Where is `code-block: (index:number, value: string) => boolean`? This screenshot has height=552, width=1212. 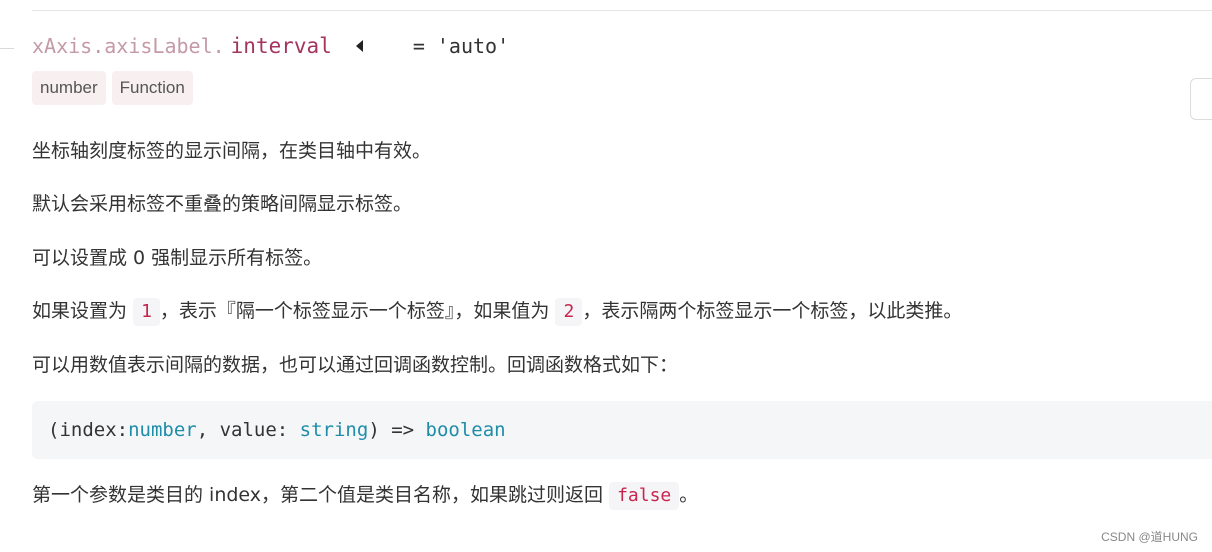 code-block: (index:number, value: string) => boolean is located at coordinates (622, 430).